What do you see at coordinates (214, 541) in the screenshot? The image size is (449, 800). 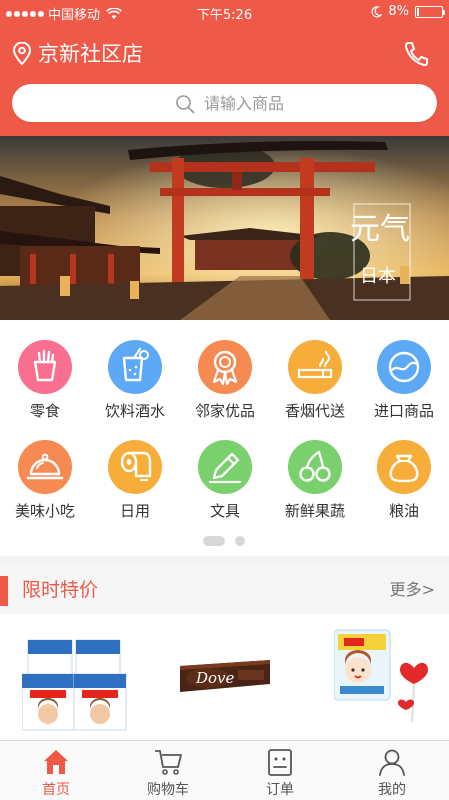 I see `page-dot-active` at bounding box center [214, 541].